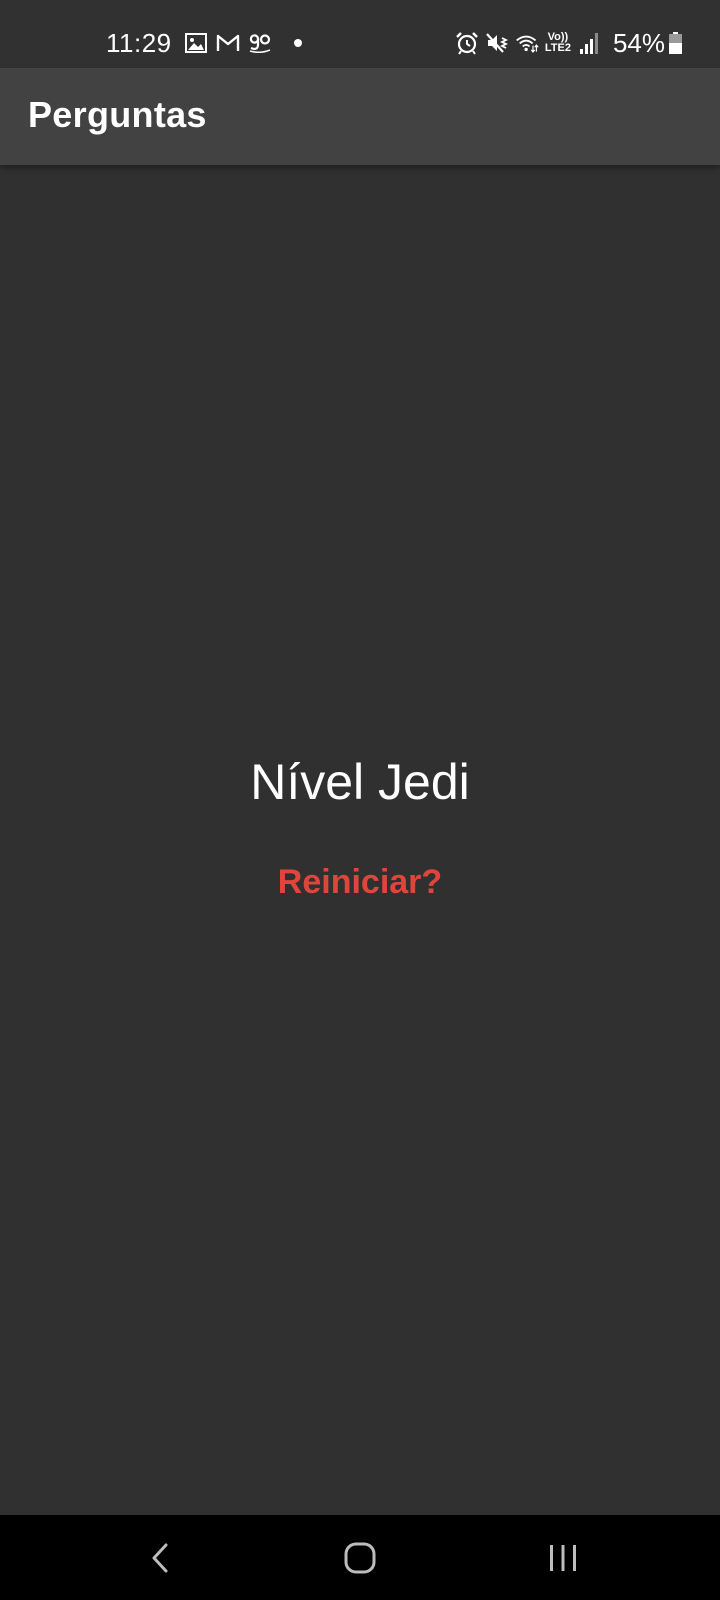 This screenshot has height=1600, width=720. I want to click on battery-icon, so click(675, 43).